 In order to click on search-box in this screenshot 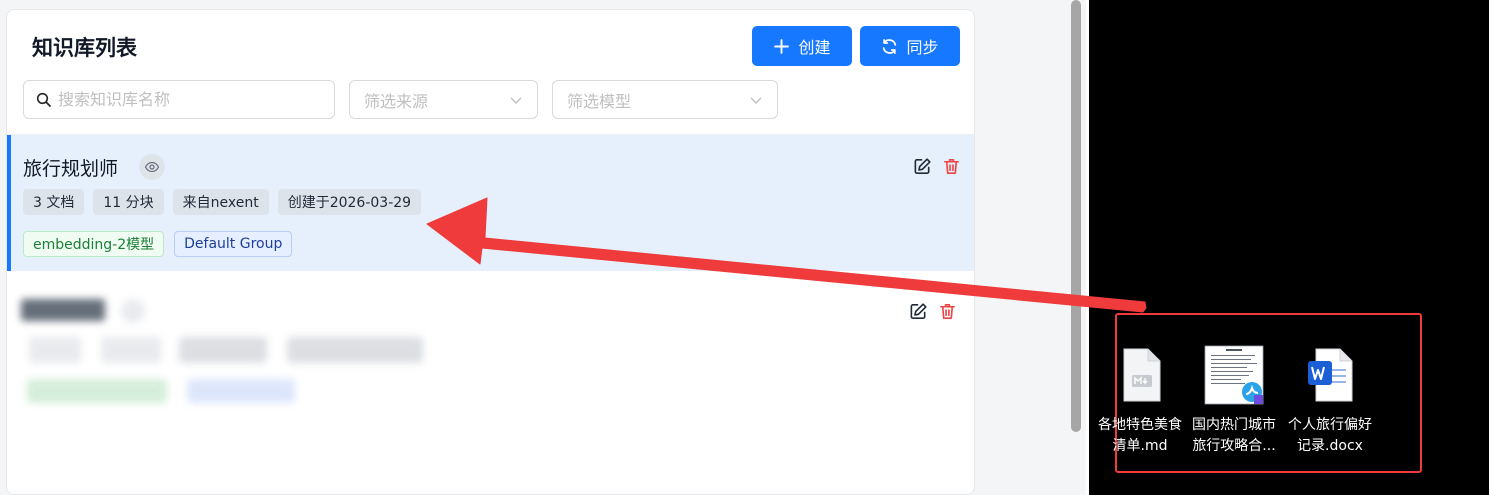, I will do `click(179, 99)`.